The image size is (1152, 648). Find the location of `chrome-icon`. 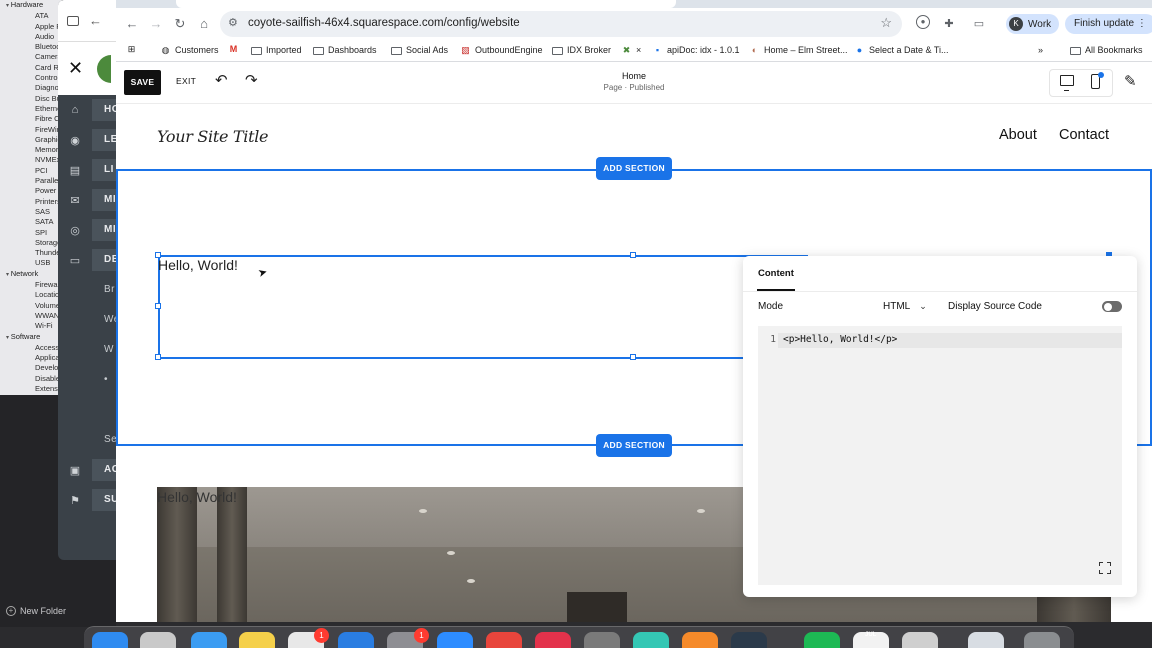

chrome-icon is located at coordinates (504, 640).